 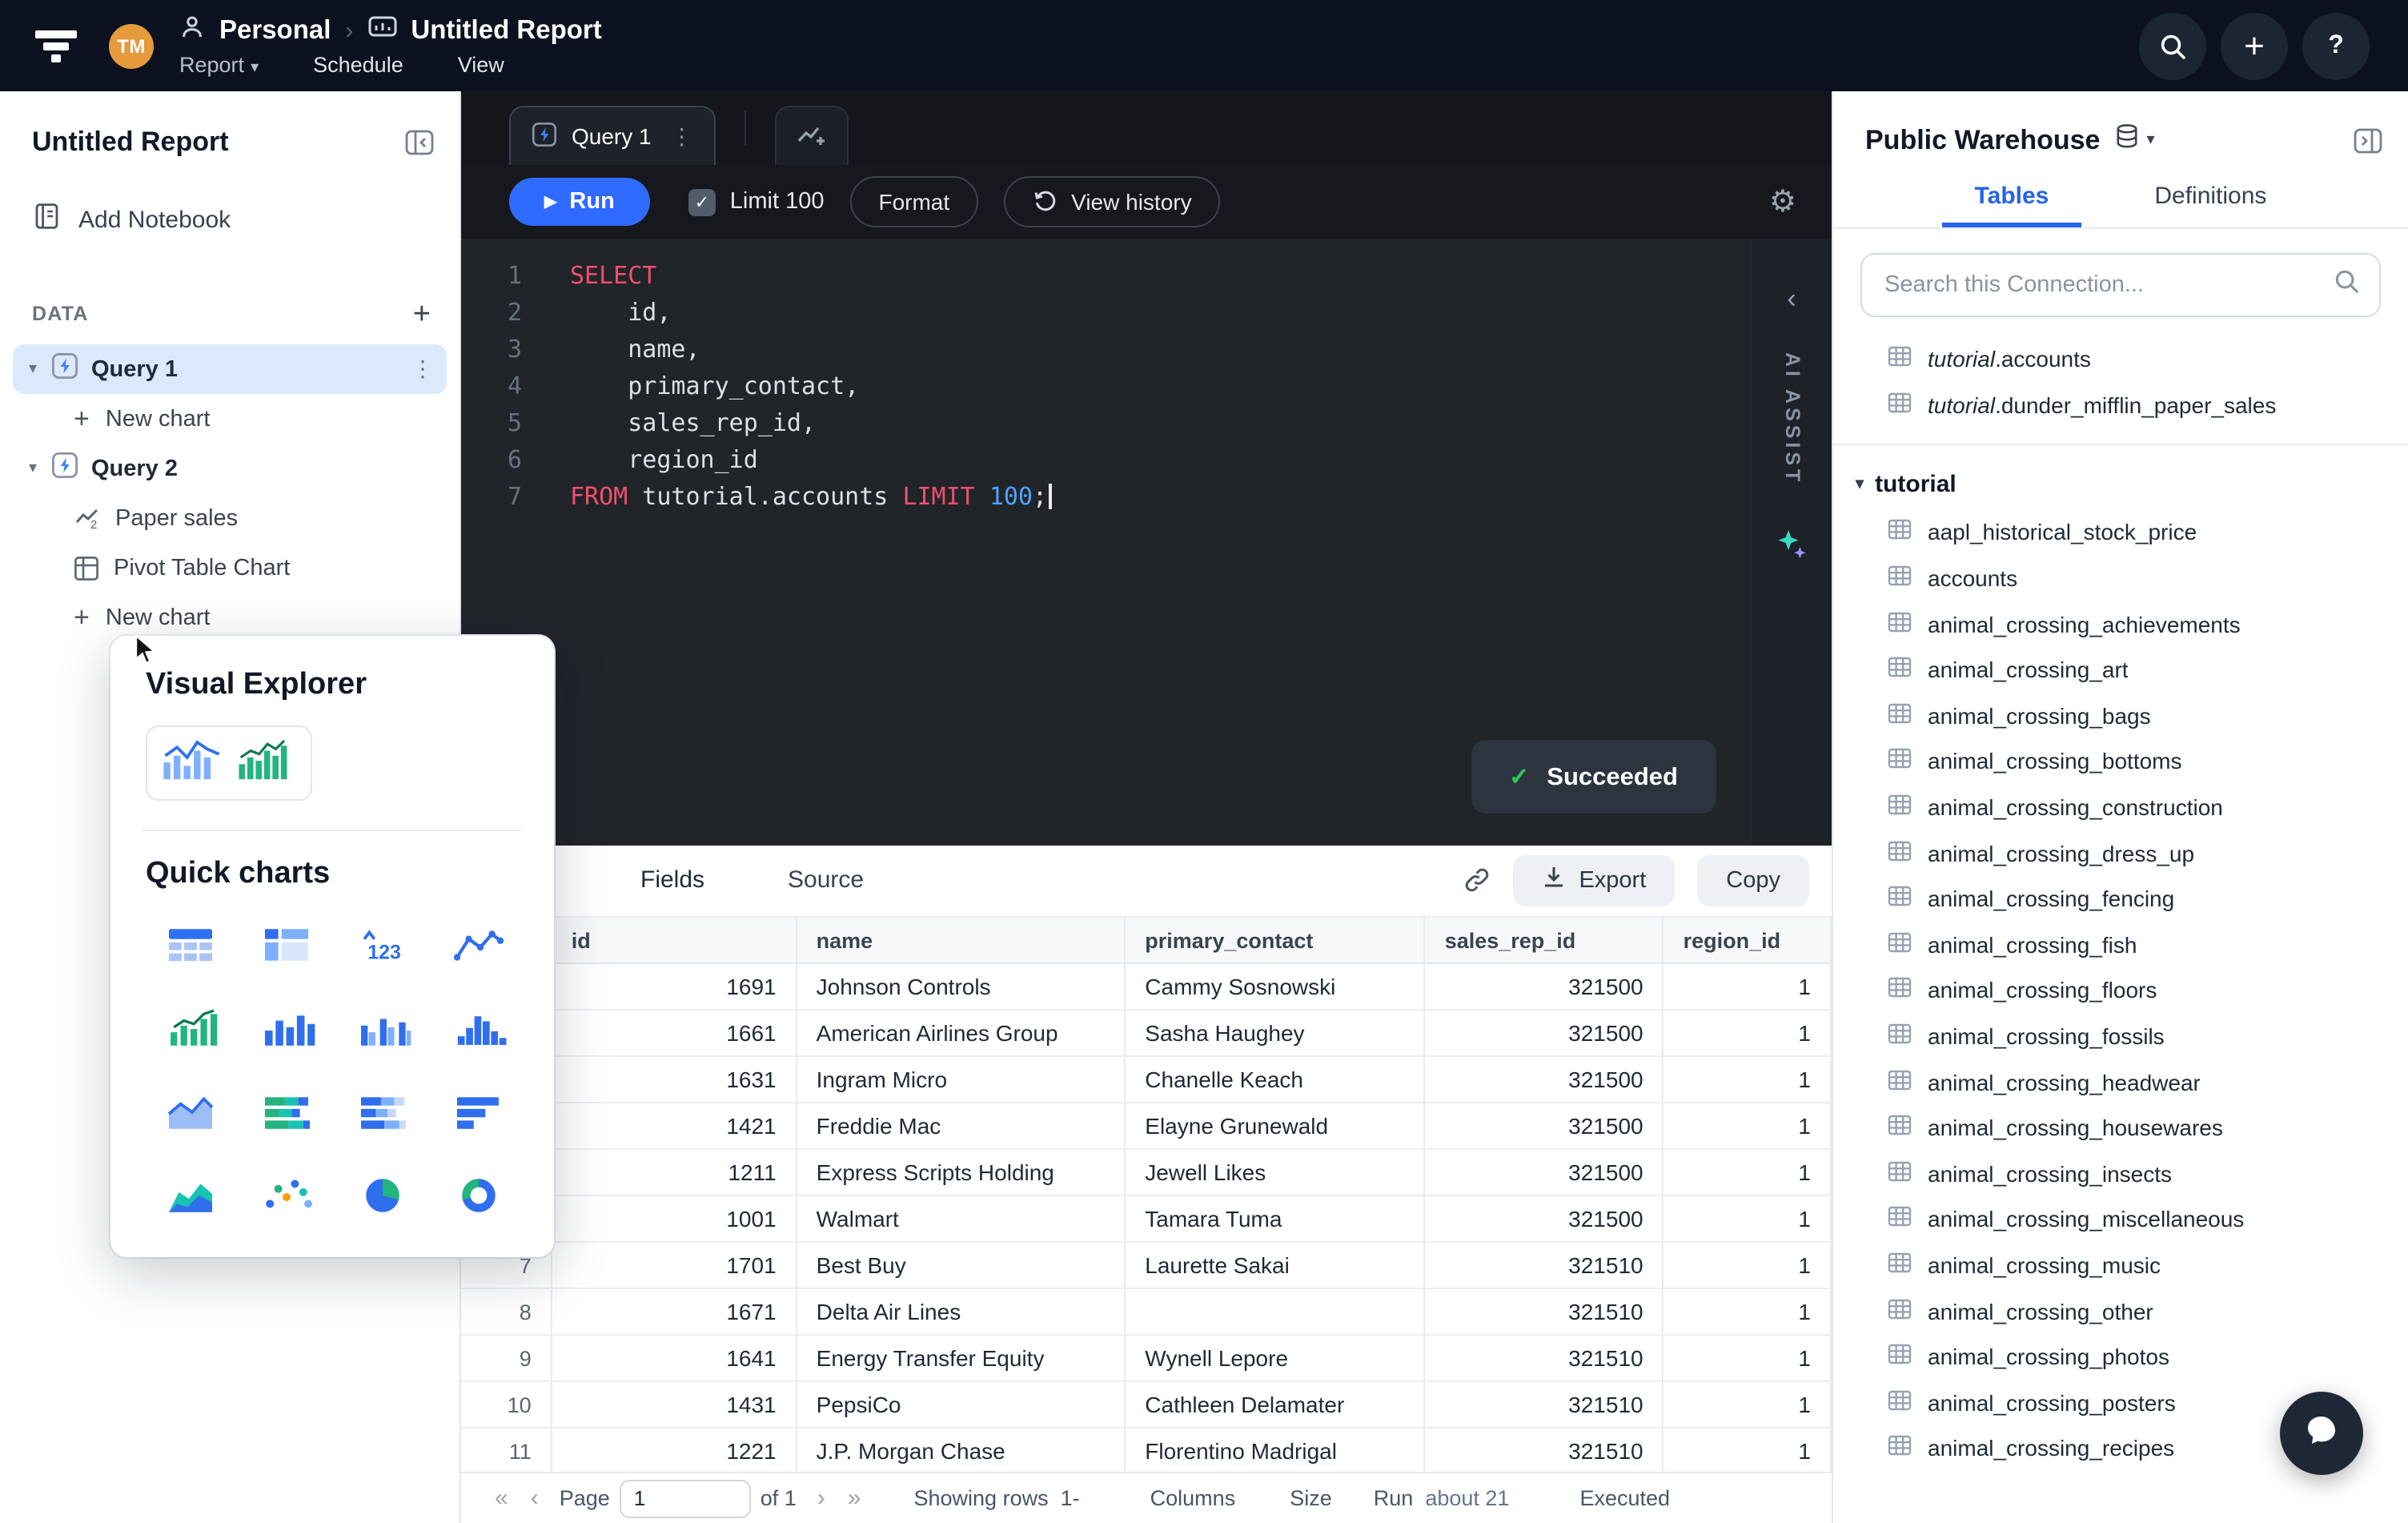 What do you see at coordinates (2120, 1311) in the screenshot?
I see `table-item-animal_crossing_other: animal_crossing_other` at bounding box center [2120, 1311].